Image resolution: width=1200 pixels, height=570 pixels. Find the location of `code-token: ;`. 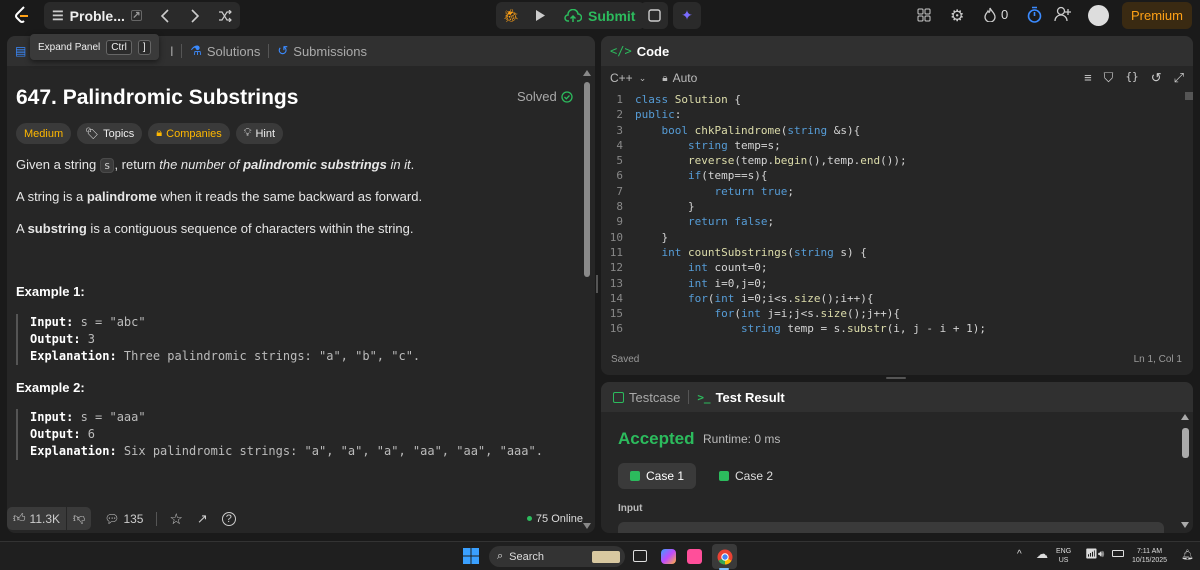

code-token: ; is located at coordinates (771, 222).